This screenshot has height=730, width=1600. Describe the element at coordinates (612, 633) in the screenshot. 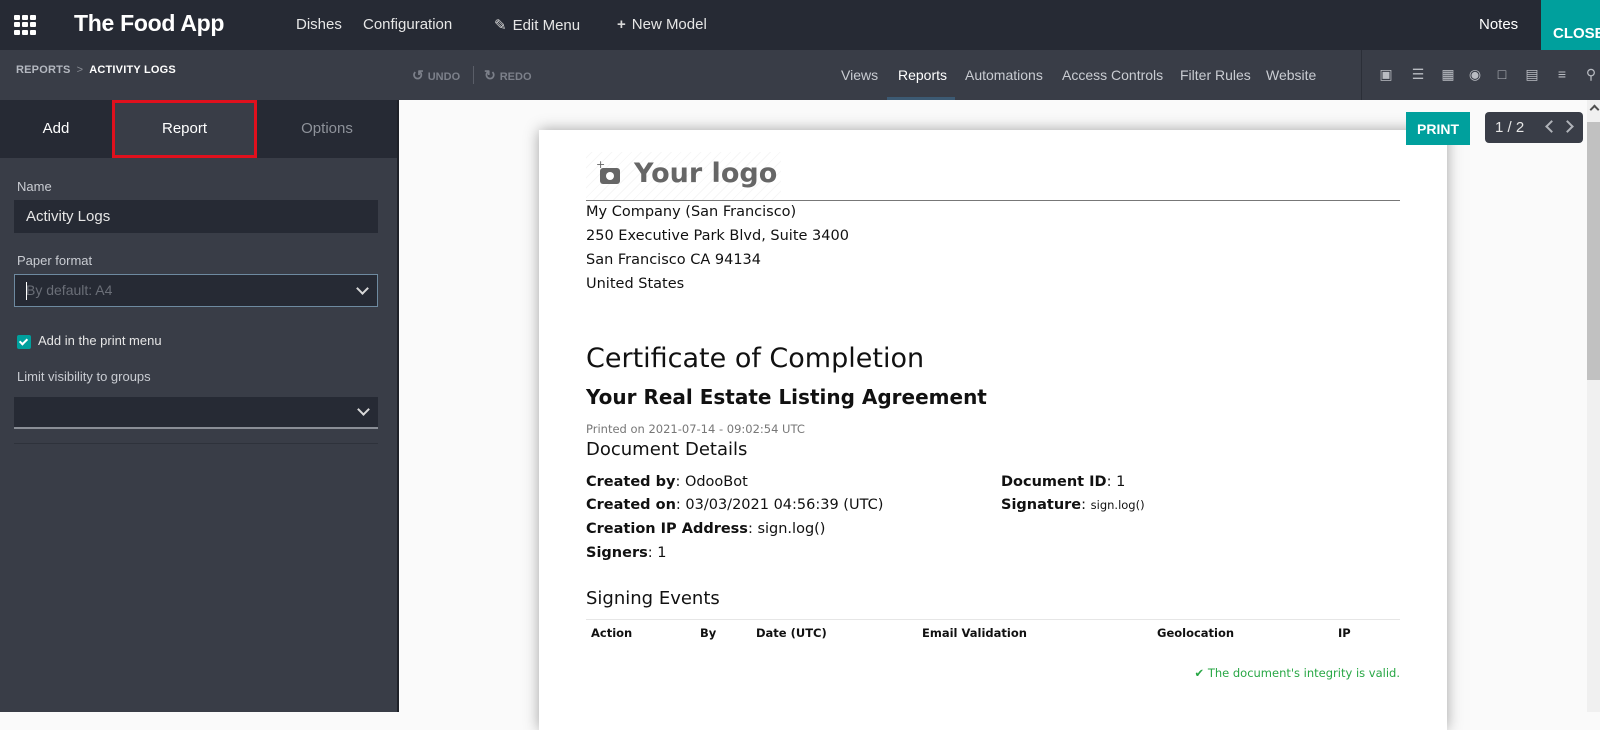

I see `column-action: Action` at that location.